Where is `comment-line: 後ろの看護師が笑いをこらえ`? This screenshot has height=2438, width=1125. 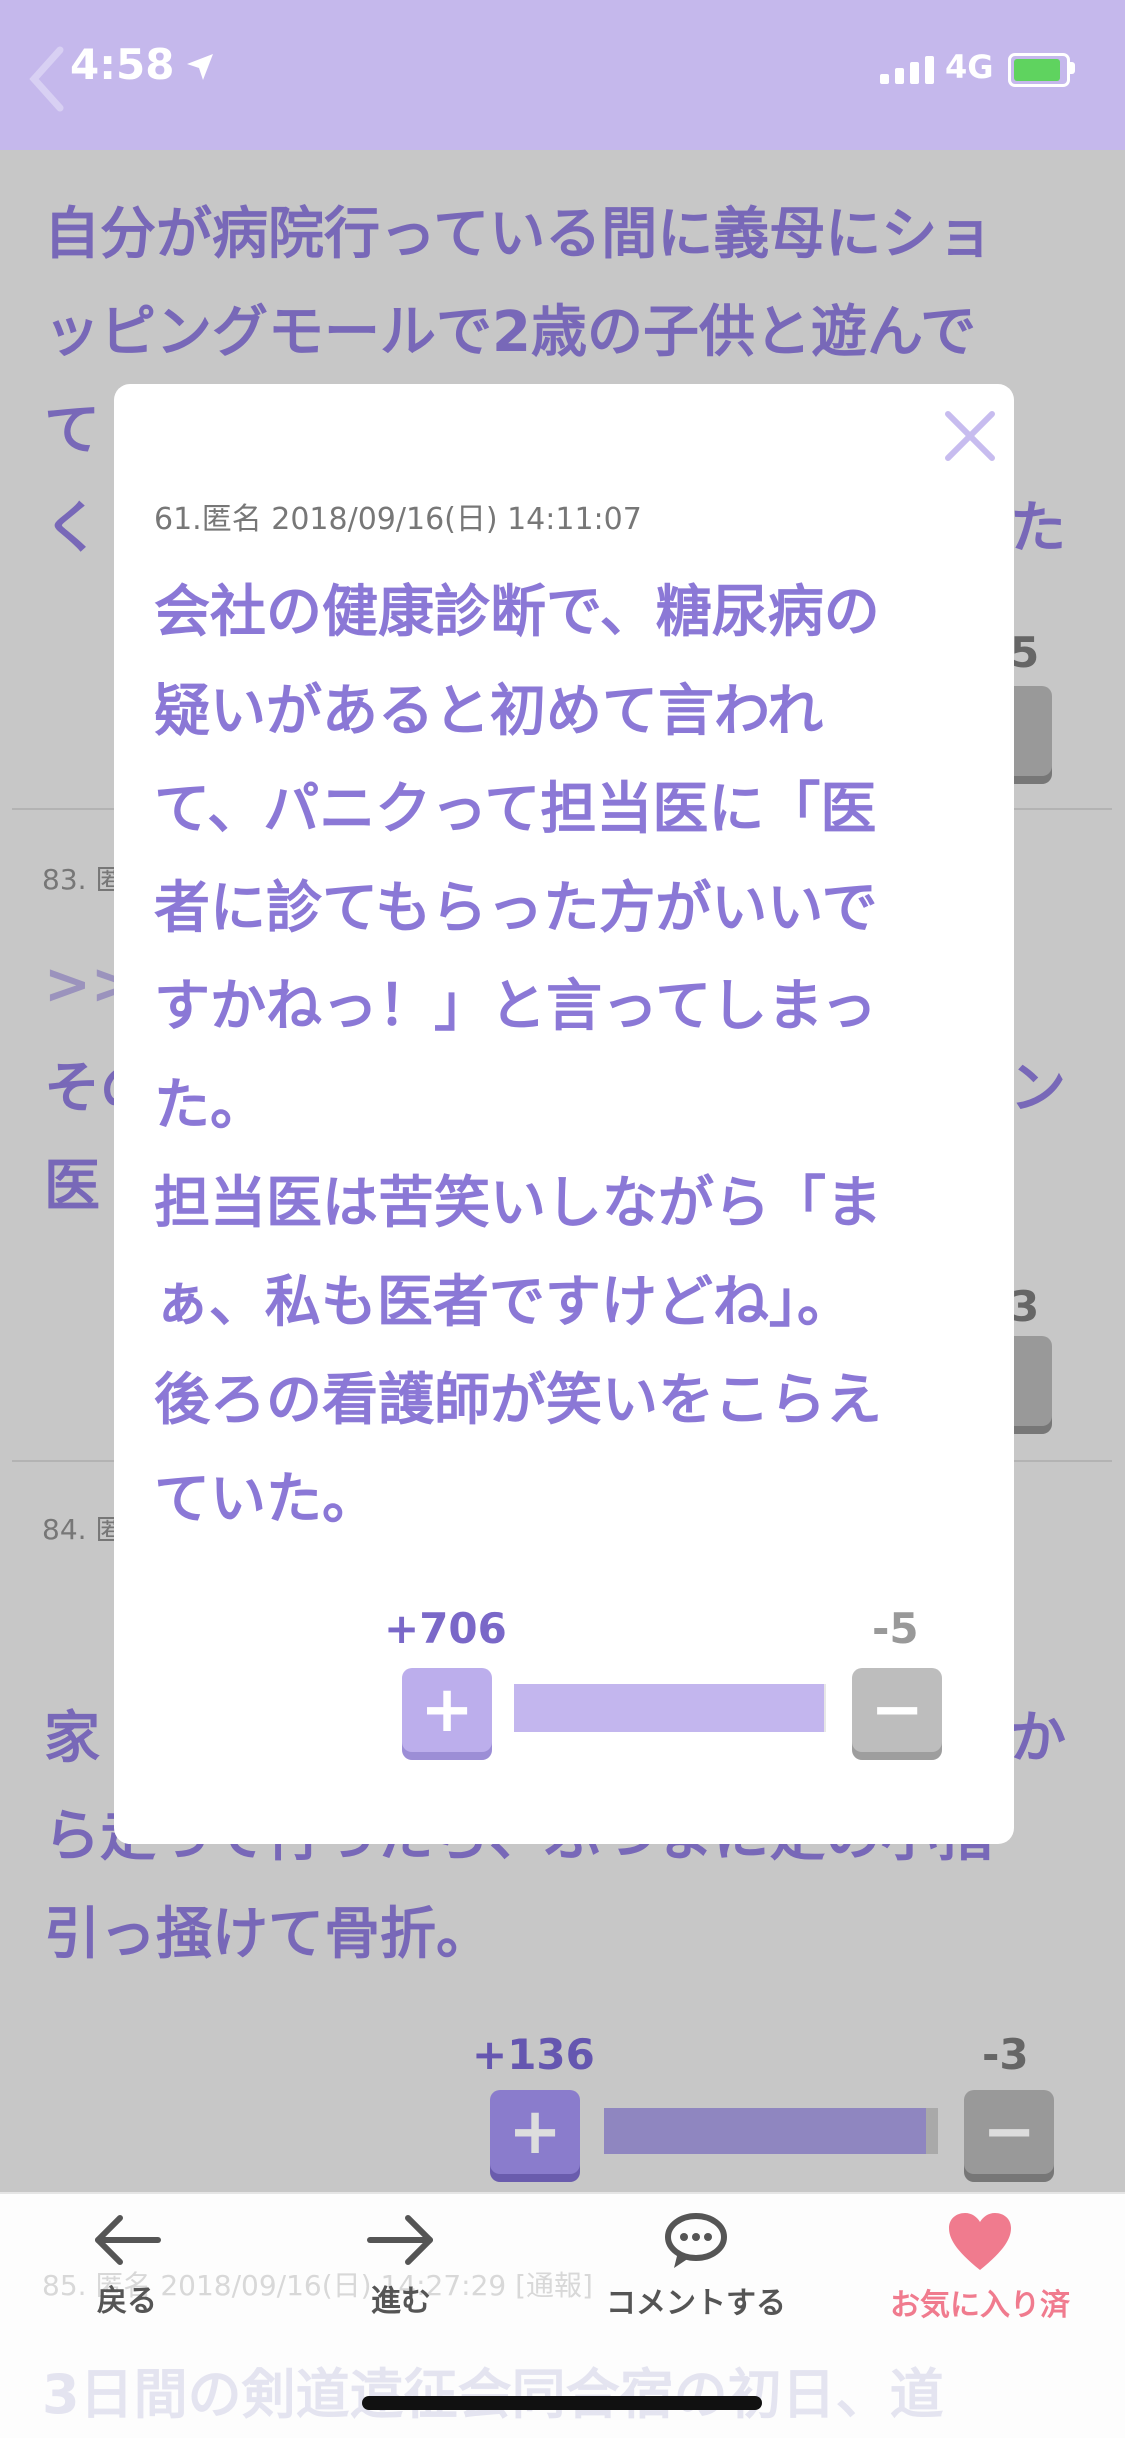
comment-line: 後ろの看護師が笑いをこらえ is located at coordinates (518, 1400).